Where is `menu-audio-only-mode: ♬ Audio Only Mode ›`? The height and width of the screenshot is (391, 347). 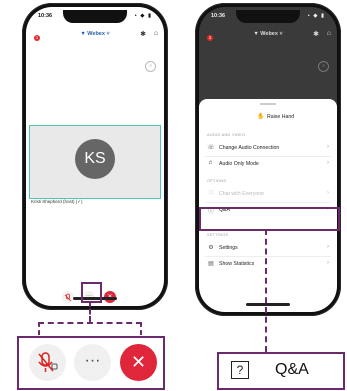
menu-audio-only-mode: ♬ Audio Only Mode › is located at coordinates (268, 164).